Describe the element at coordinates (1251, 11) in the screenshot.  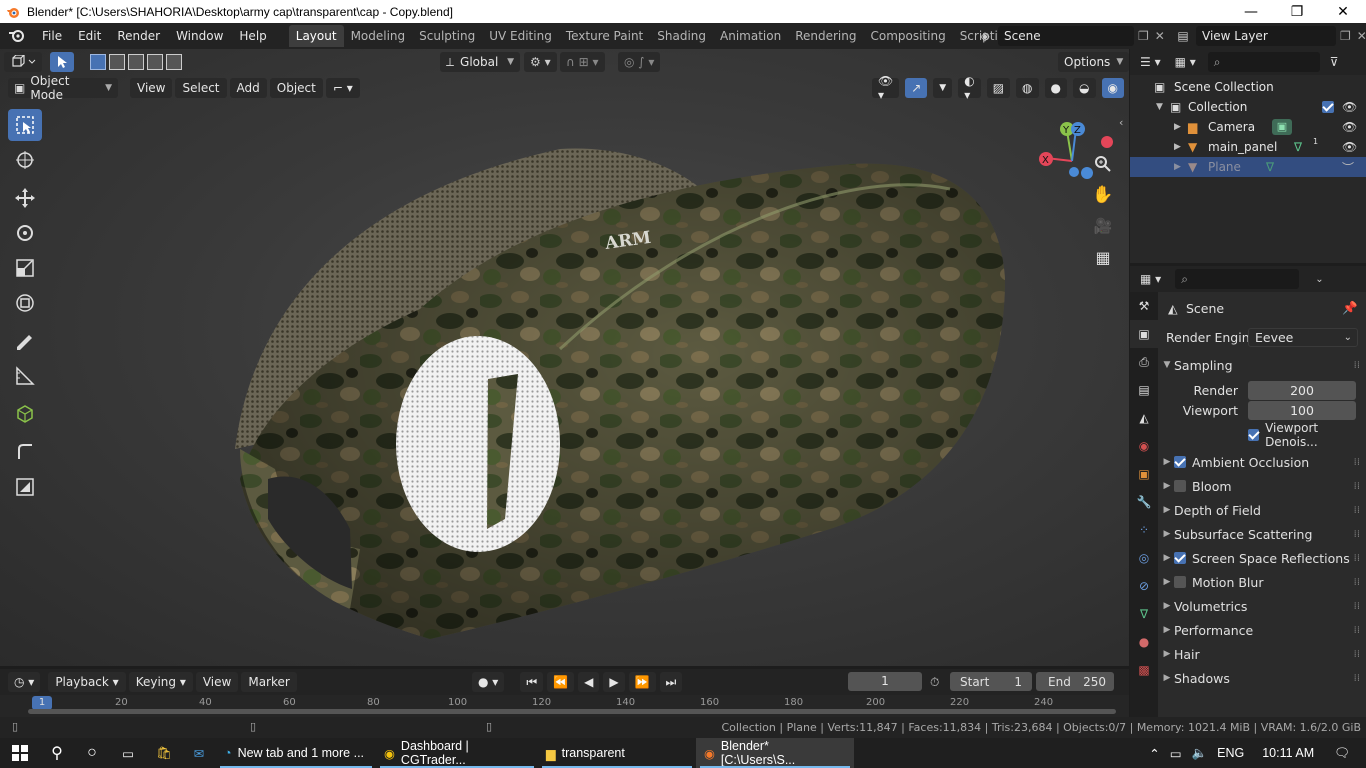
I see `minimize-button: —` at that location.